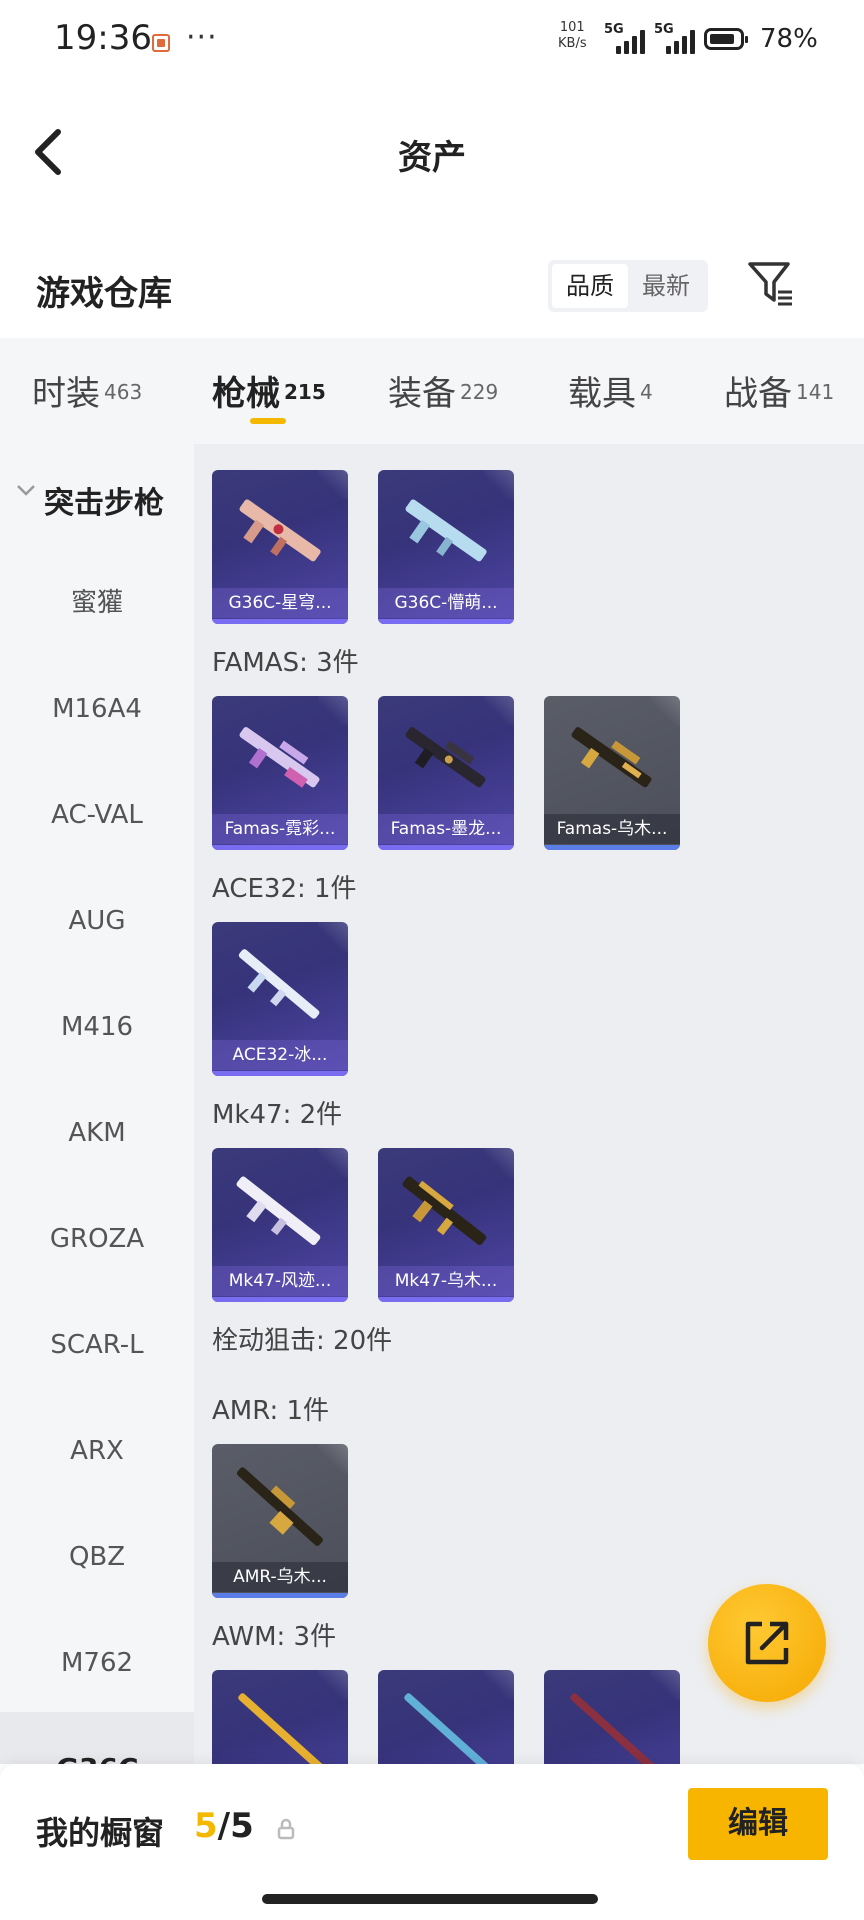 This screenshot has width=864, height=1920. What do you see at coordinates (666, 286) in the screenshot?
I see `sort-newest-button: 最新` at bounding box center [666, 286].